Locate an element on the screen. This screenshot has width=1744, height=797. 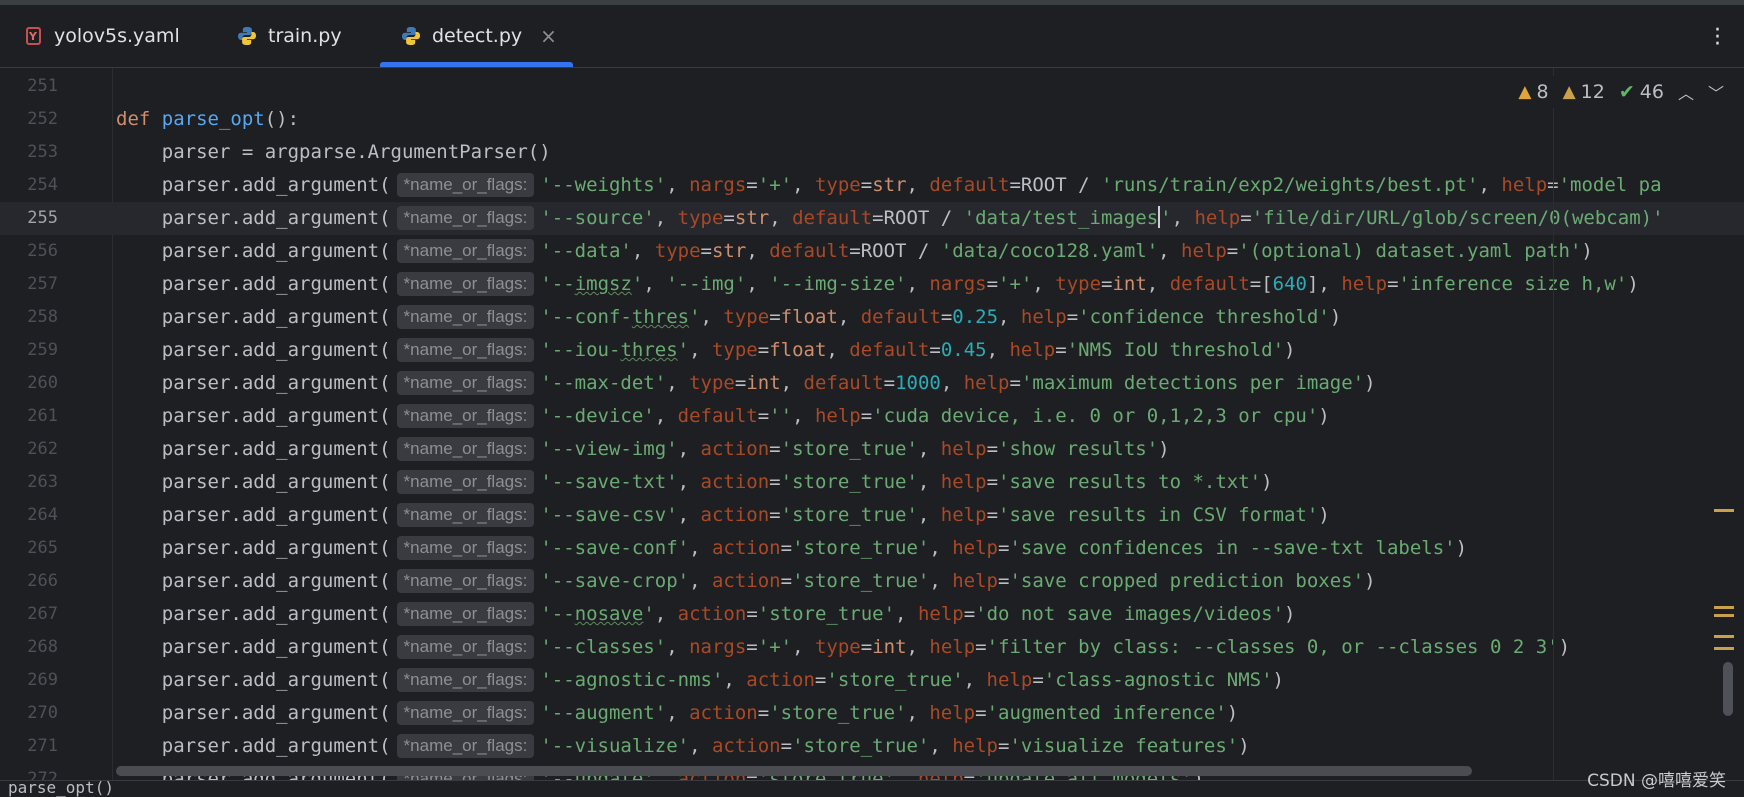
keyword: def is located at coordinates (133, 119).